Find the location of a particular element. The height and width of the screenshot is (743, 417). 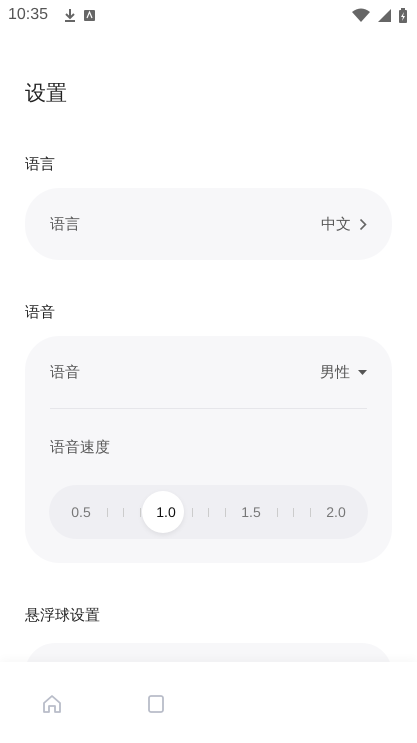

section-heading: 语音 is located at coordinates (40, 312).